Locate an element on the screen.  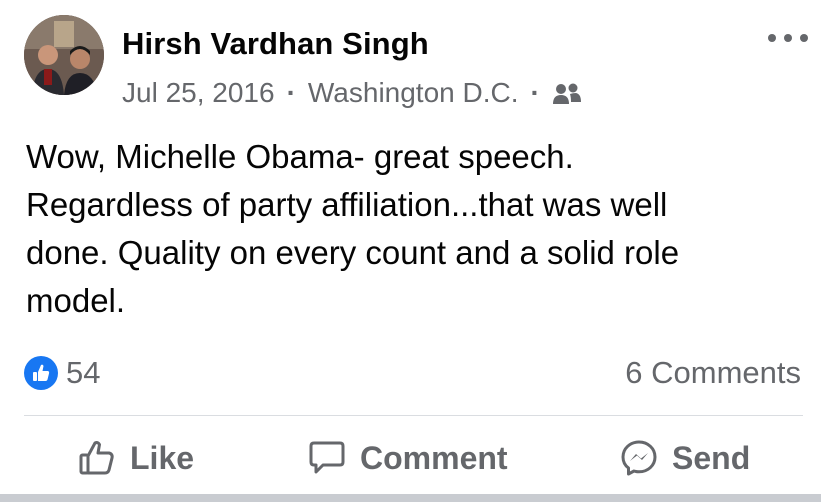
more-options-button is located at coordinates (788, 38).